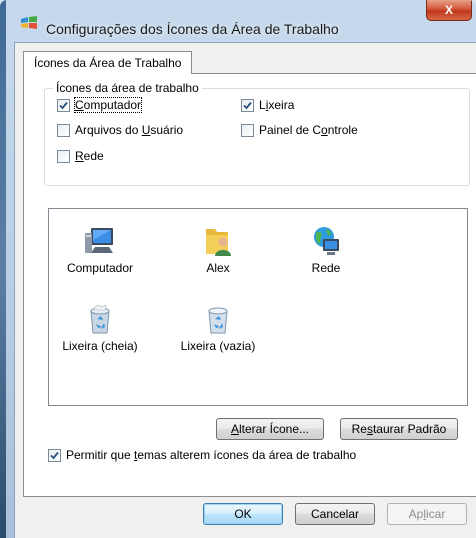 Image resolution: width=476 pixels, height=538 pixels. What do you see at coordinates (218, 320) in the screenshot?
I see `recycle-bin-empty-icon` at bounding box center [218, 320].